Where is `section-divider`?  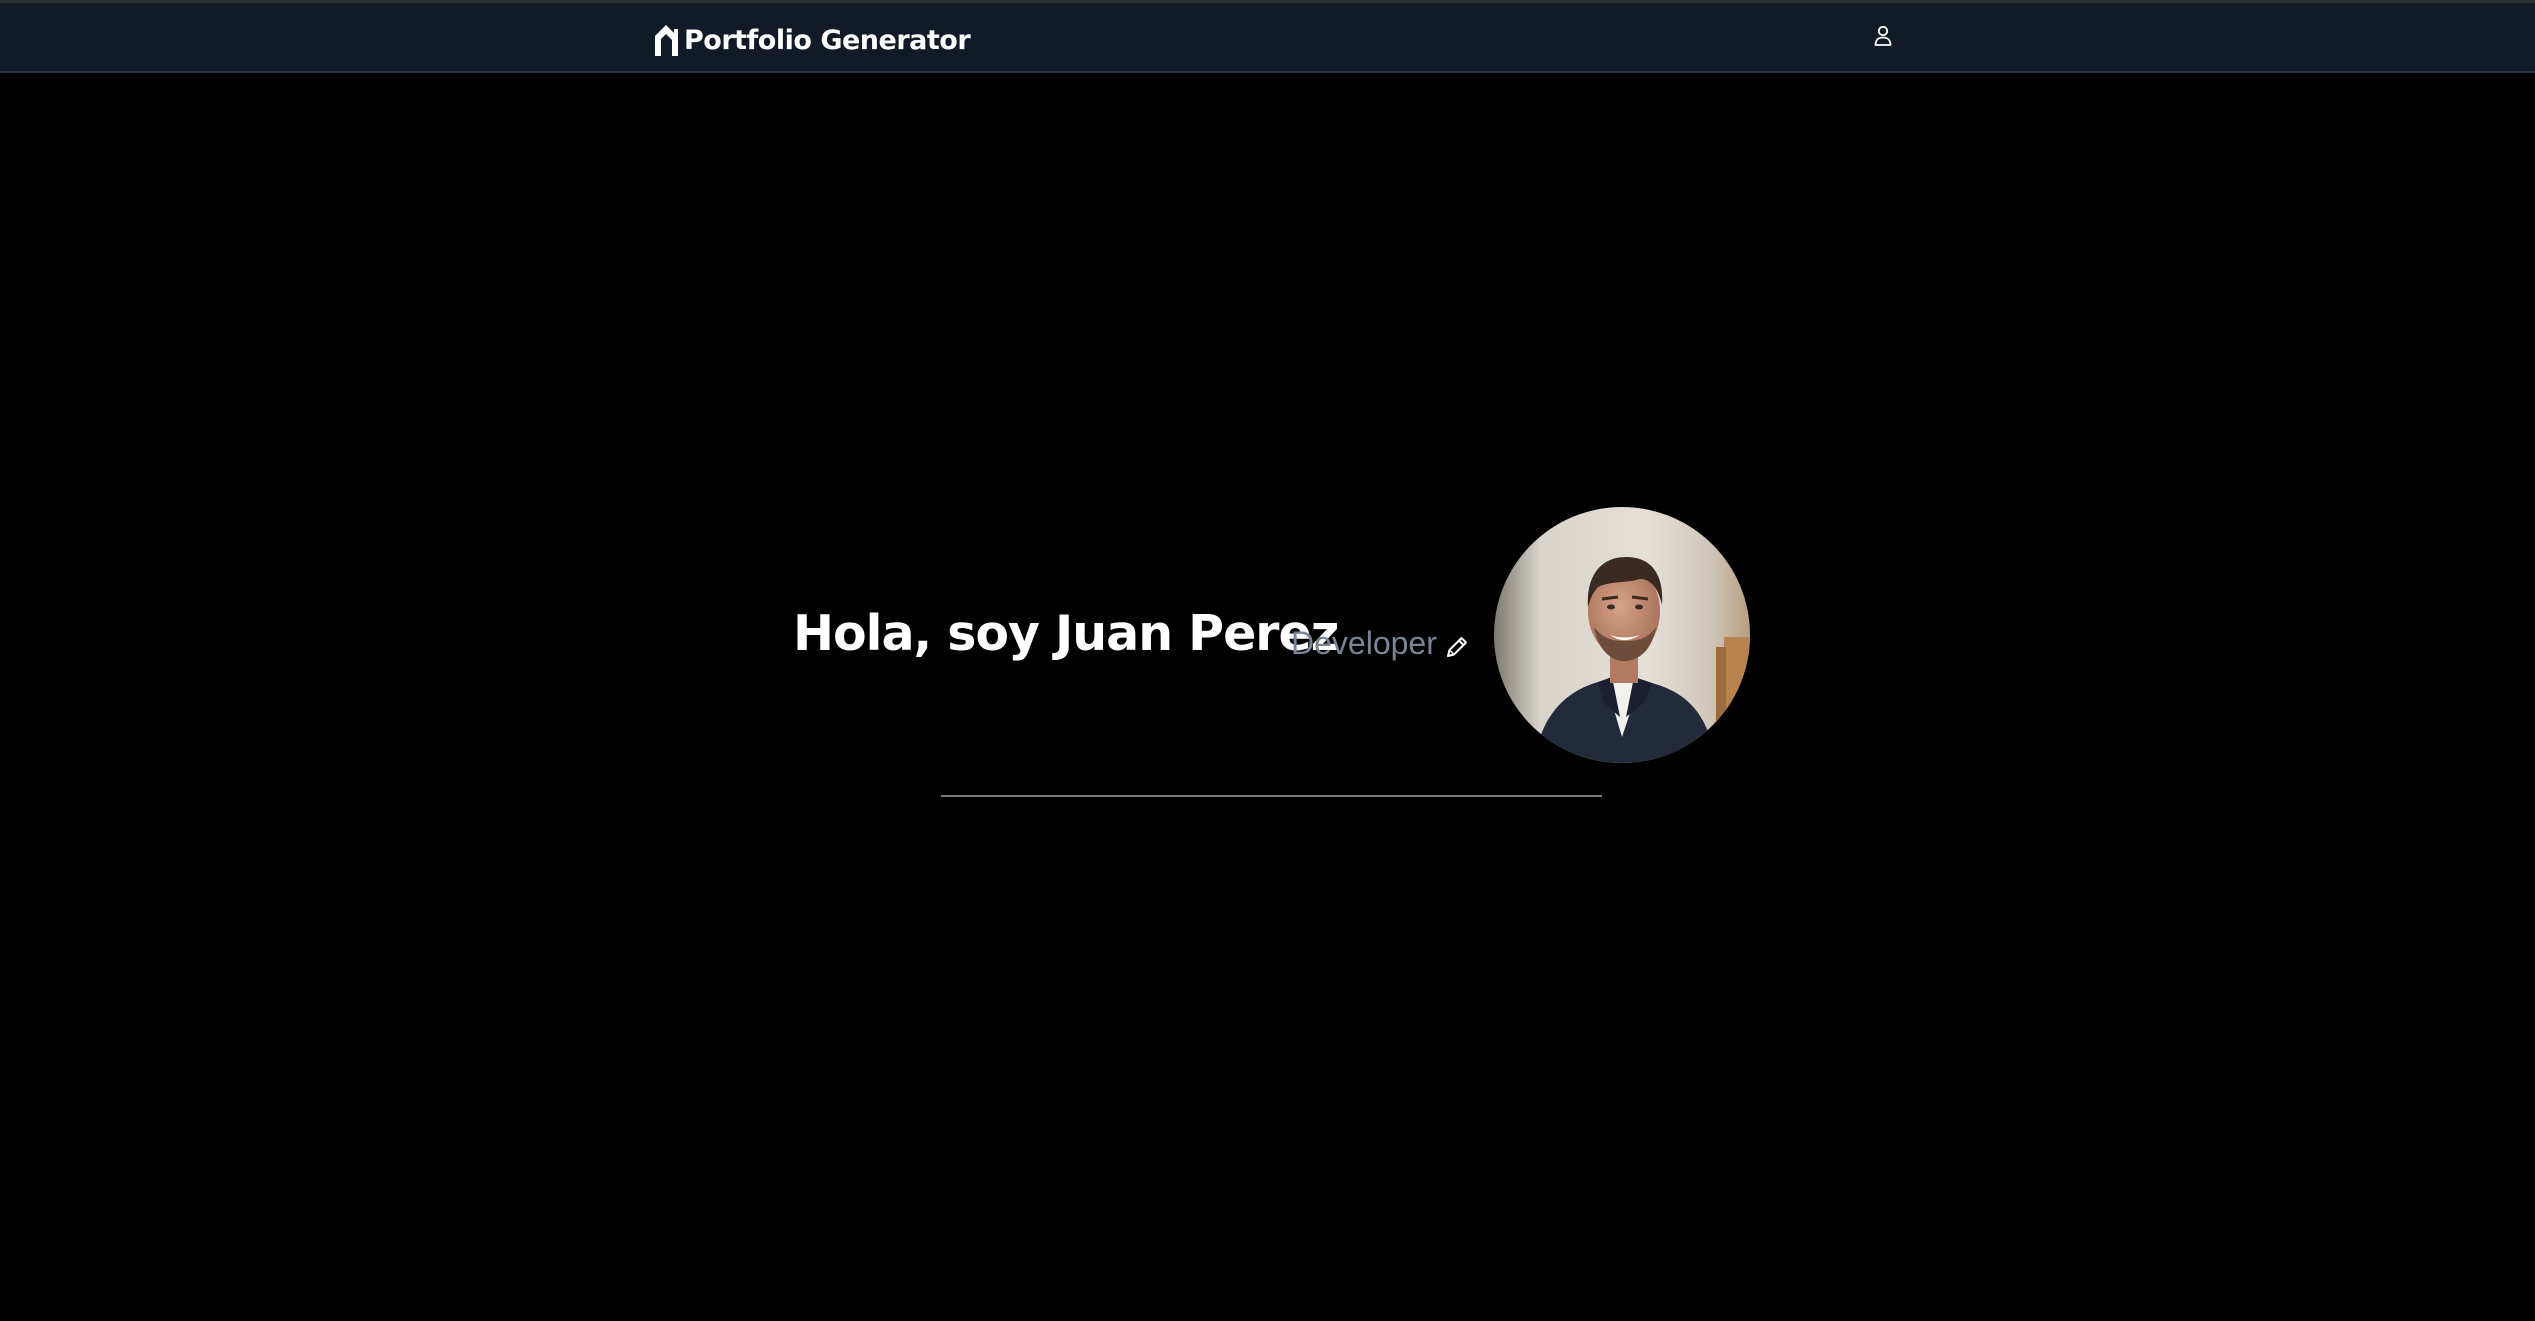
section-divider is located at coordinates (1271, 796).